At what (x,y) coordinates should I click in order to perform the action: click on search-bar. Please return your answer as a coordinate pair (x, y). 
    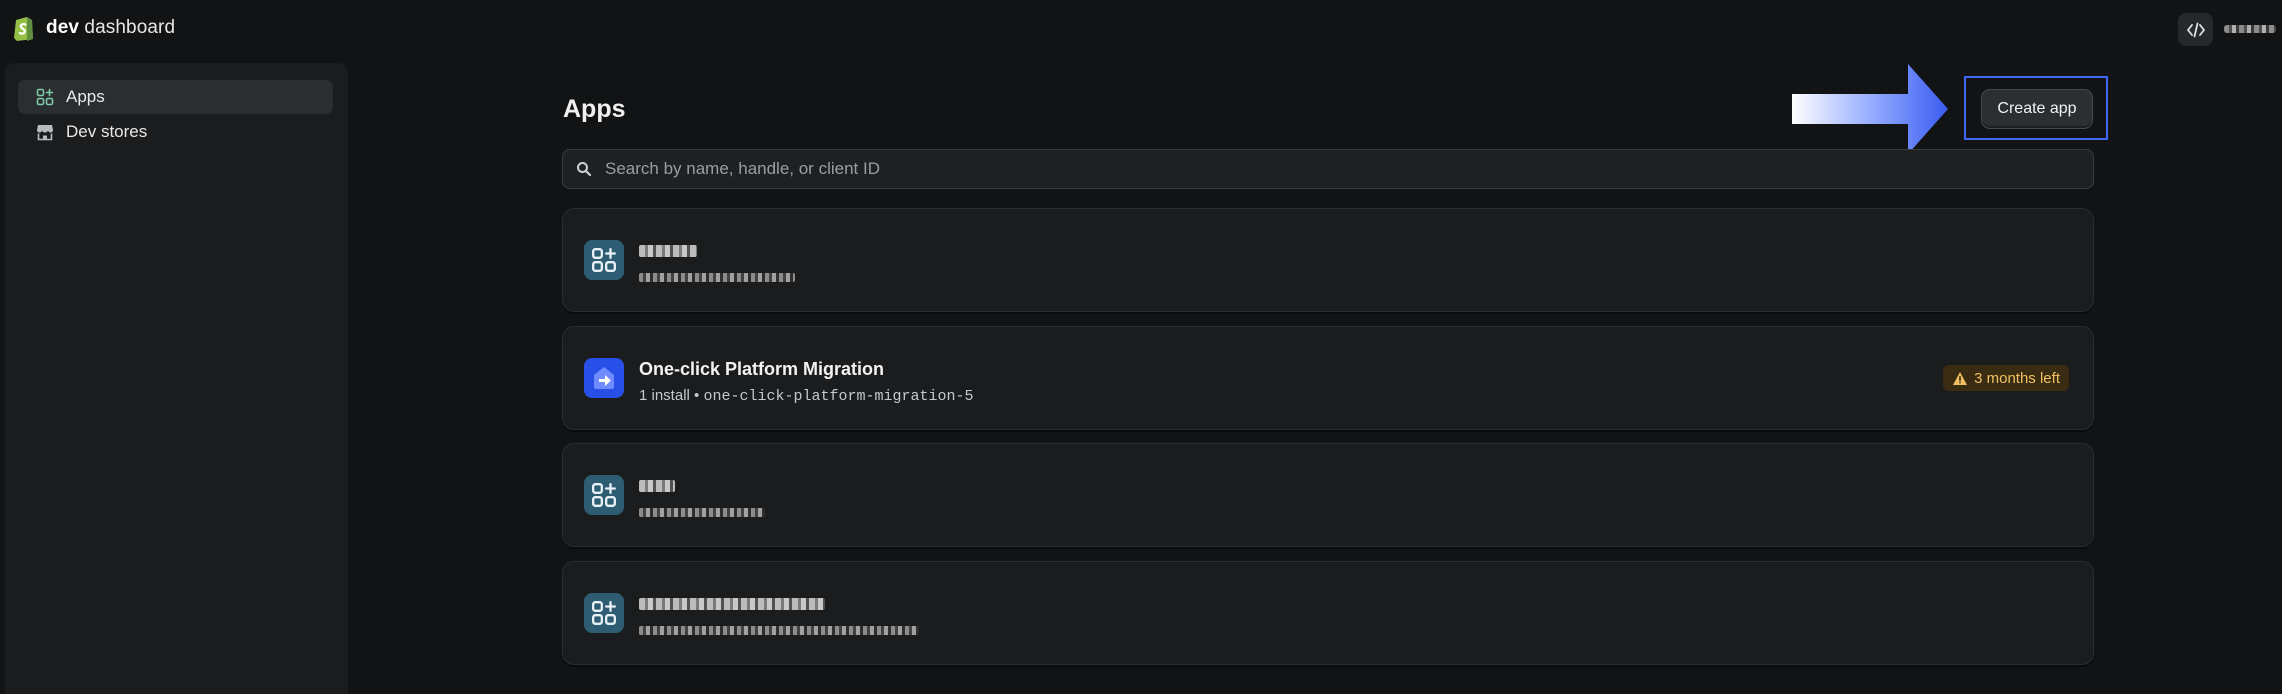
    Looking at the image, I should click on (1328, 169).